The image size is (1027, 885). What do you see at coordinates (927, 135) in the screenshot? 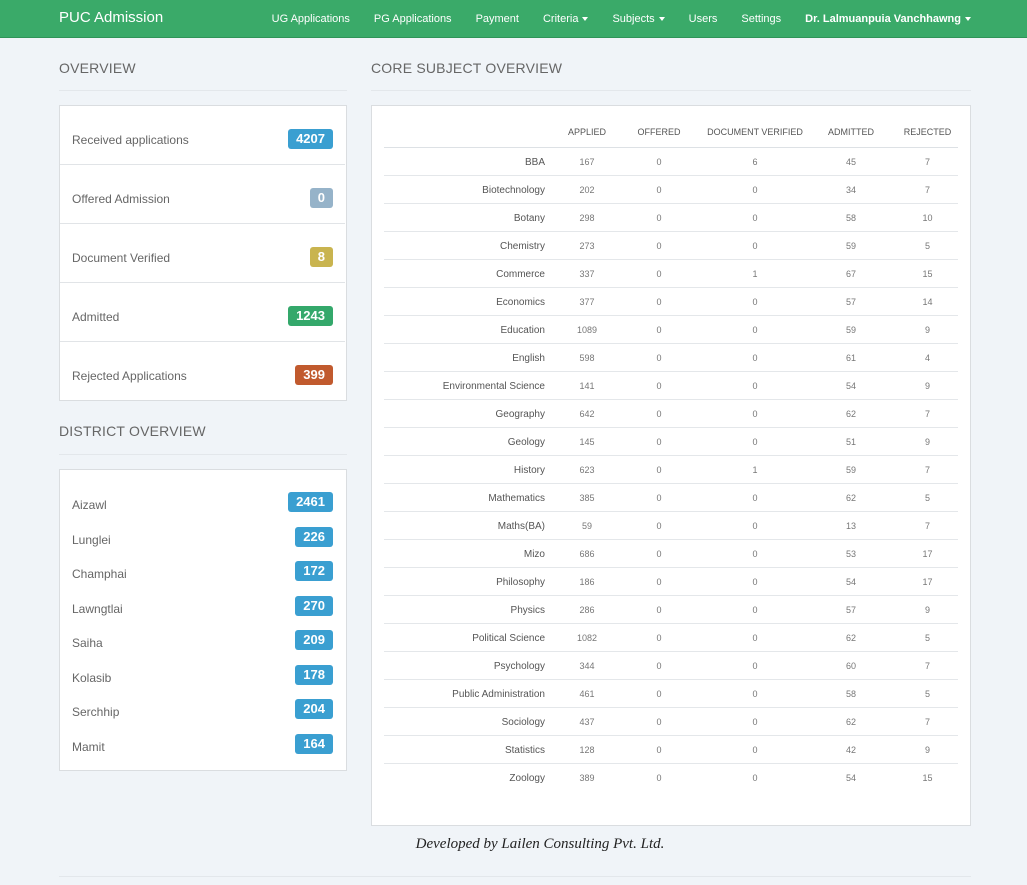
I see `header-rejected: REJECTED` at bounding box center [927, 135].